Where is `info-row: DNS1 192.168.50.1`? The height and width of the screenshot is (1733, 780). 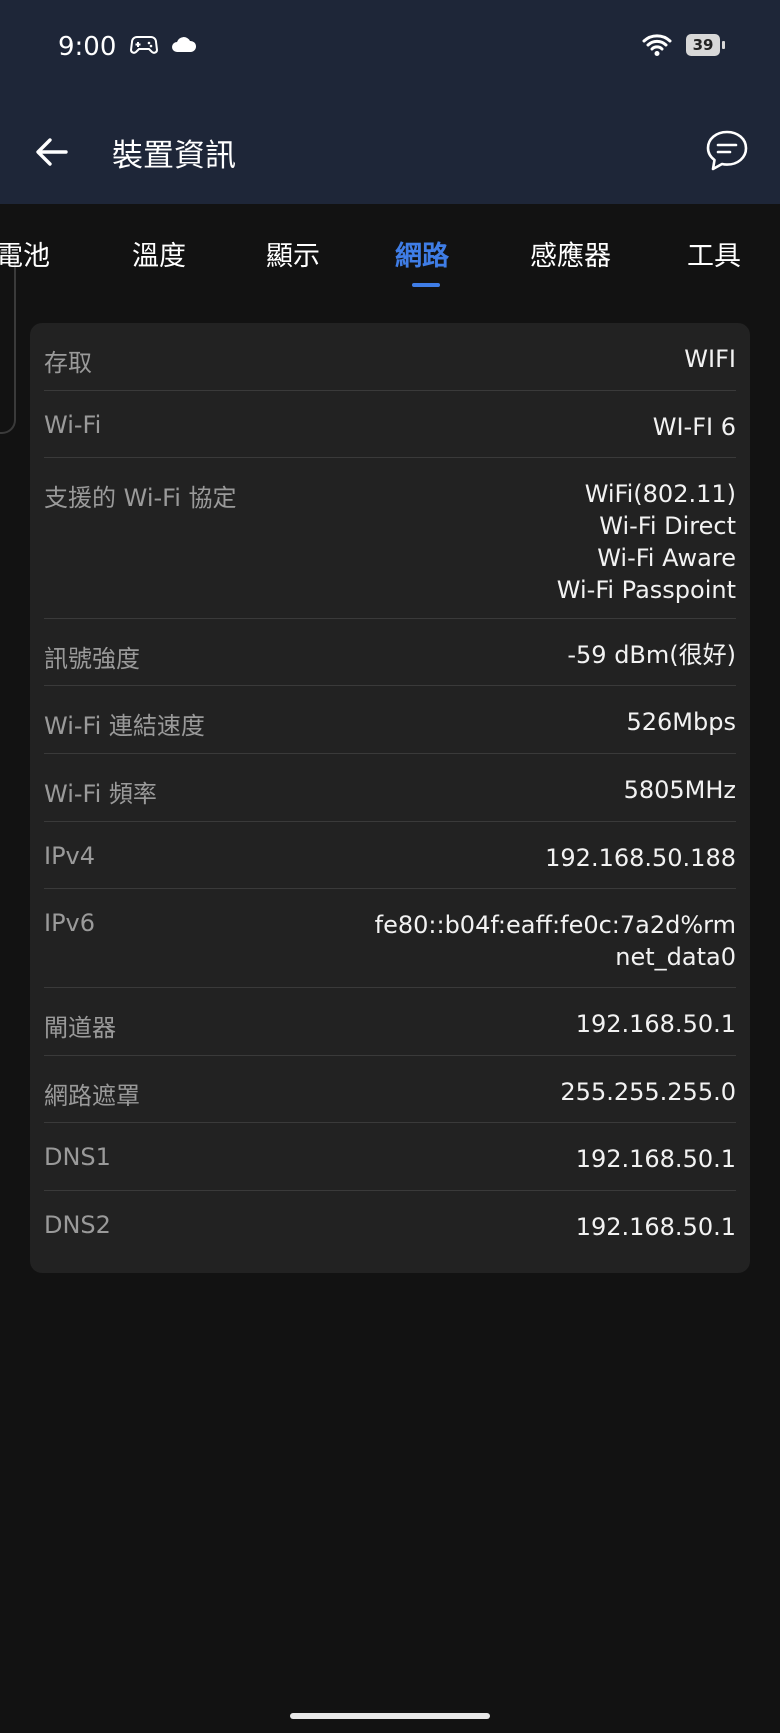
info-row: DNS1 192.168.50.1 is located at coordinates (390, 1157).